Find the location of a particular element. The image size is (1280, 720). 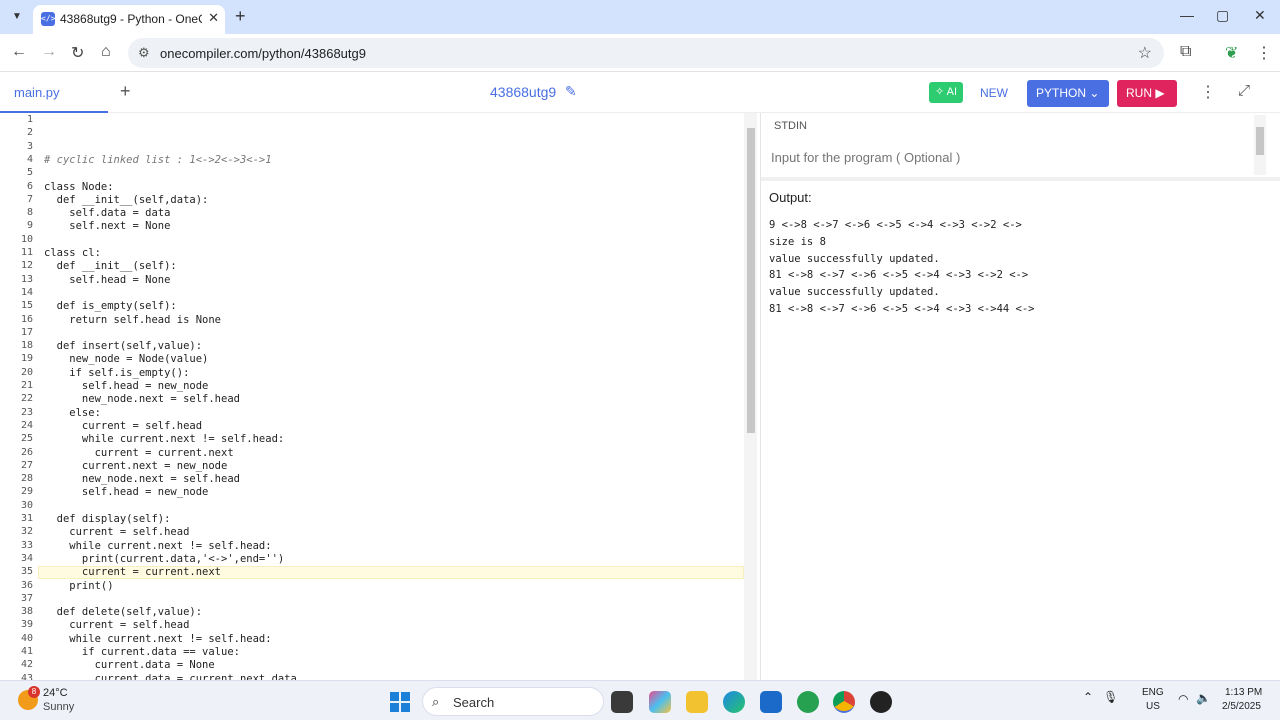

bookmark-star-icon: ☆ is located at coordinates (1145, 53).